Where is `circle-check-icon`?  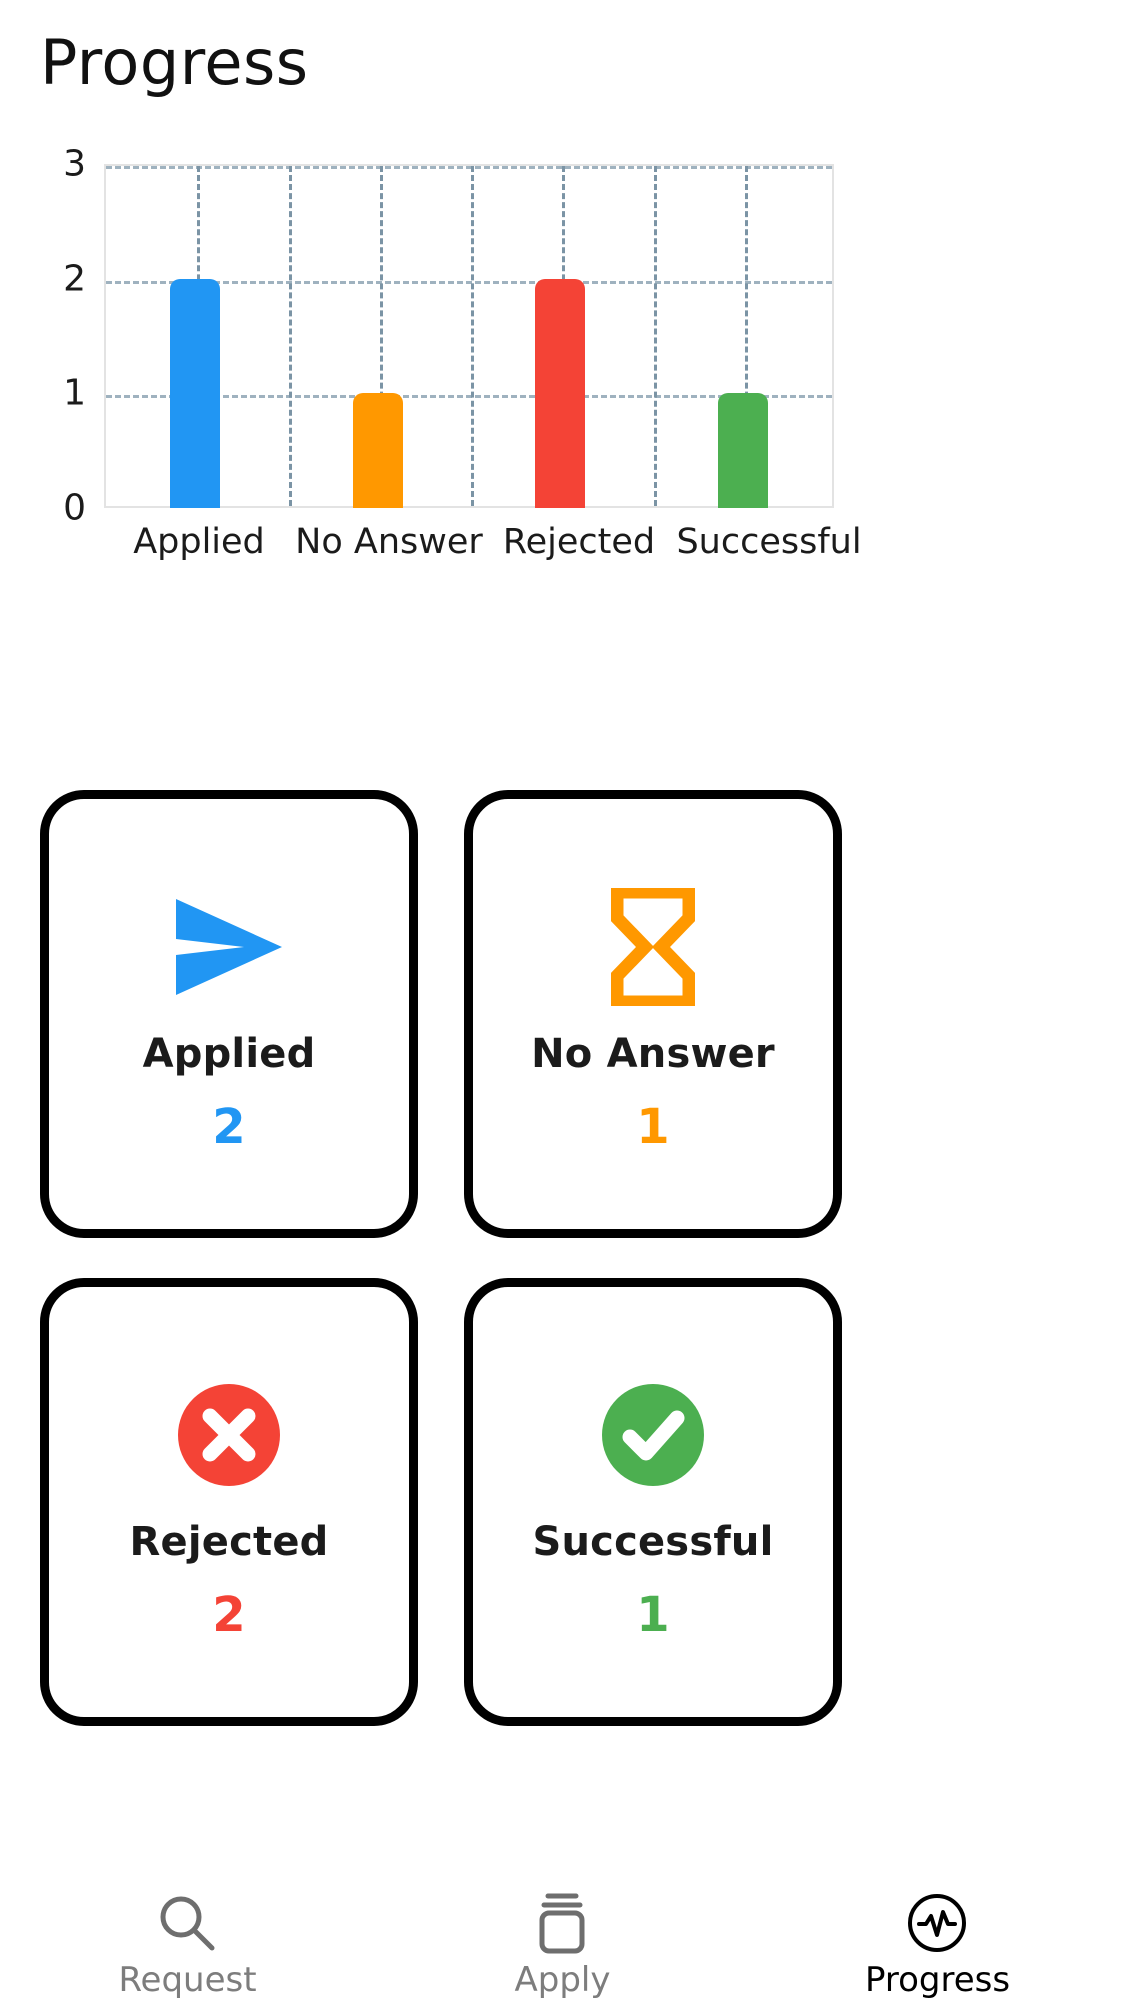 circle-check-icon is located at coordinates (653, 1435).